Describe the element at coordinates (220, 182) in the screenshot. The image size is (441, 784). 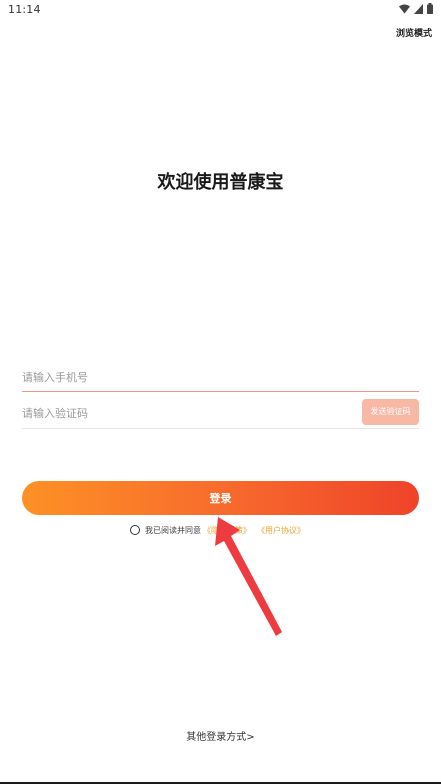
I see `page-title: 欢迎使用普康宝` at that location.